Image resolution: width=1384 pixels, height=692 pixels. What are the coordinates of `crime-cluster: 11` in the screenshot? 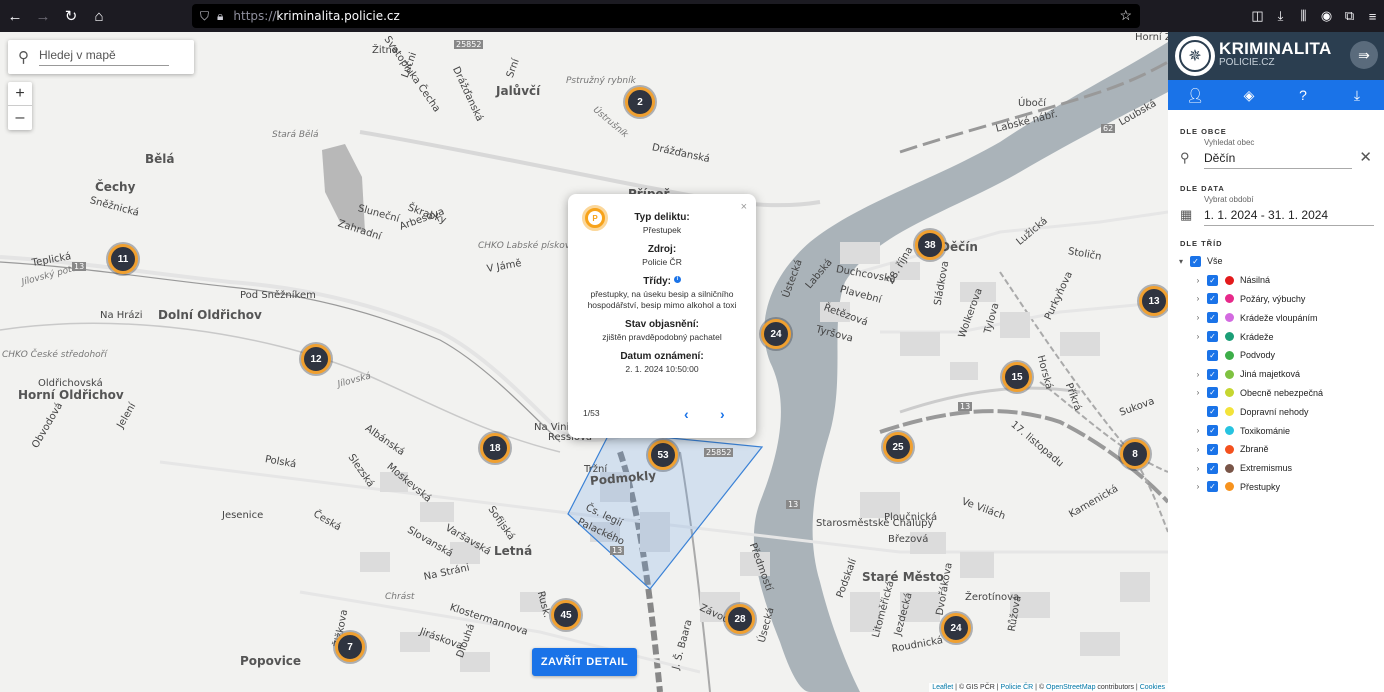 It's located at (123, 259).